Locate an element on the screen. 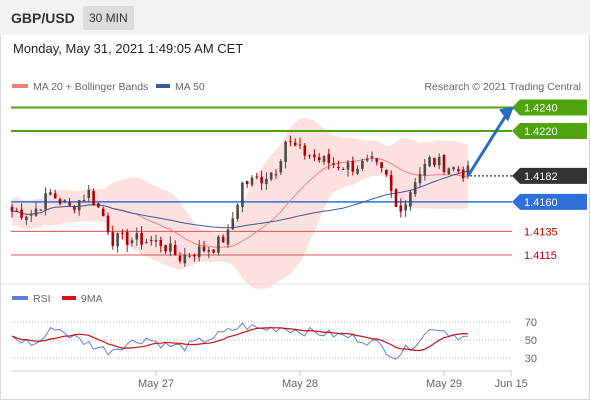 This screenshot has height=400, width=590. time-axis: May 27 May 28 May 29 Jun 15 is located at coordinates (269, 380).